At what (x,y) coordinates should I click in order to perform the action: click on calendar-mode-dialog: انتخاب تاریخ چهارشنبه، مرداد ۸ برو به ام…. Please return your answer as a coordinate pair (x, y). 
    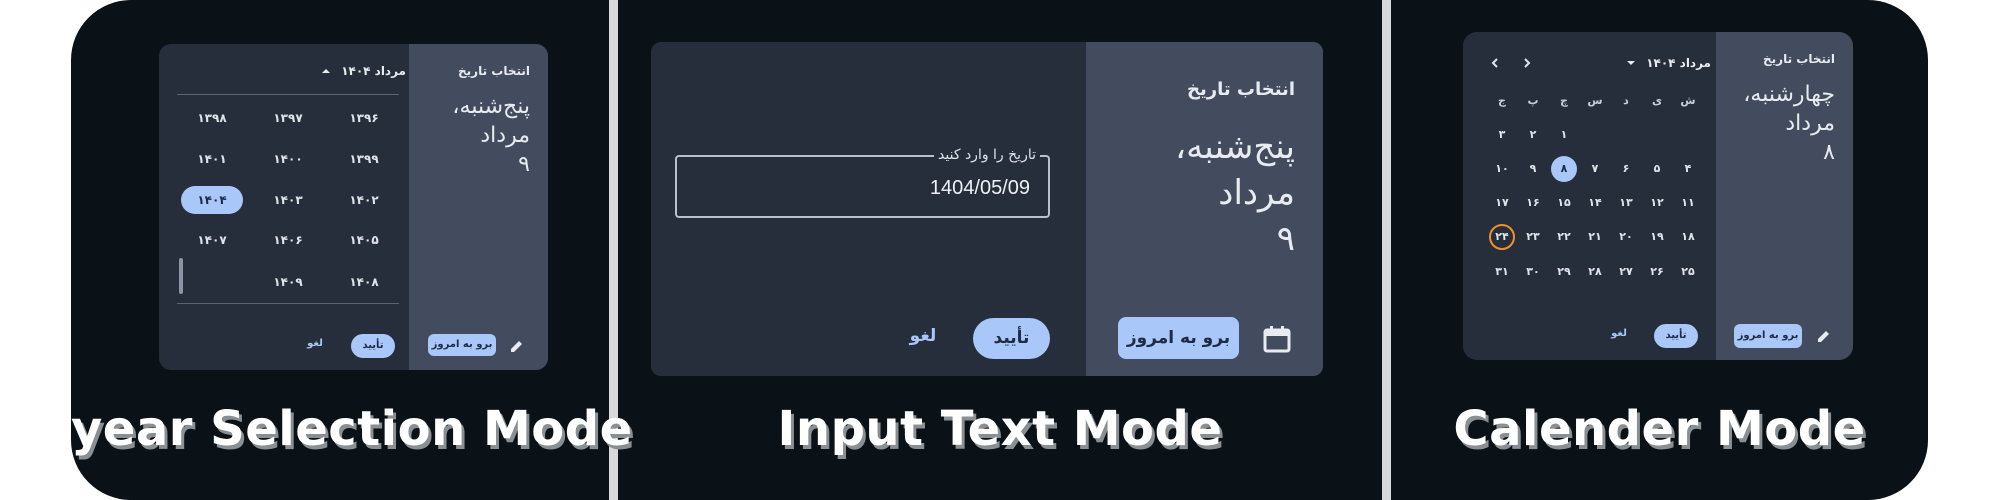
    Looking at the image, I should click on (1658, 196).